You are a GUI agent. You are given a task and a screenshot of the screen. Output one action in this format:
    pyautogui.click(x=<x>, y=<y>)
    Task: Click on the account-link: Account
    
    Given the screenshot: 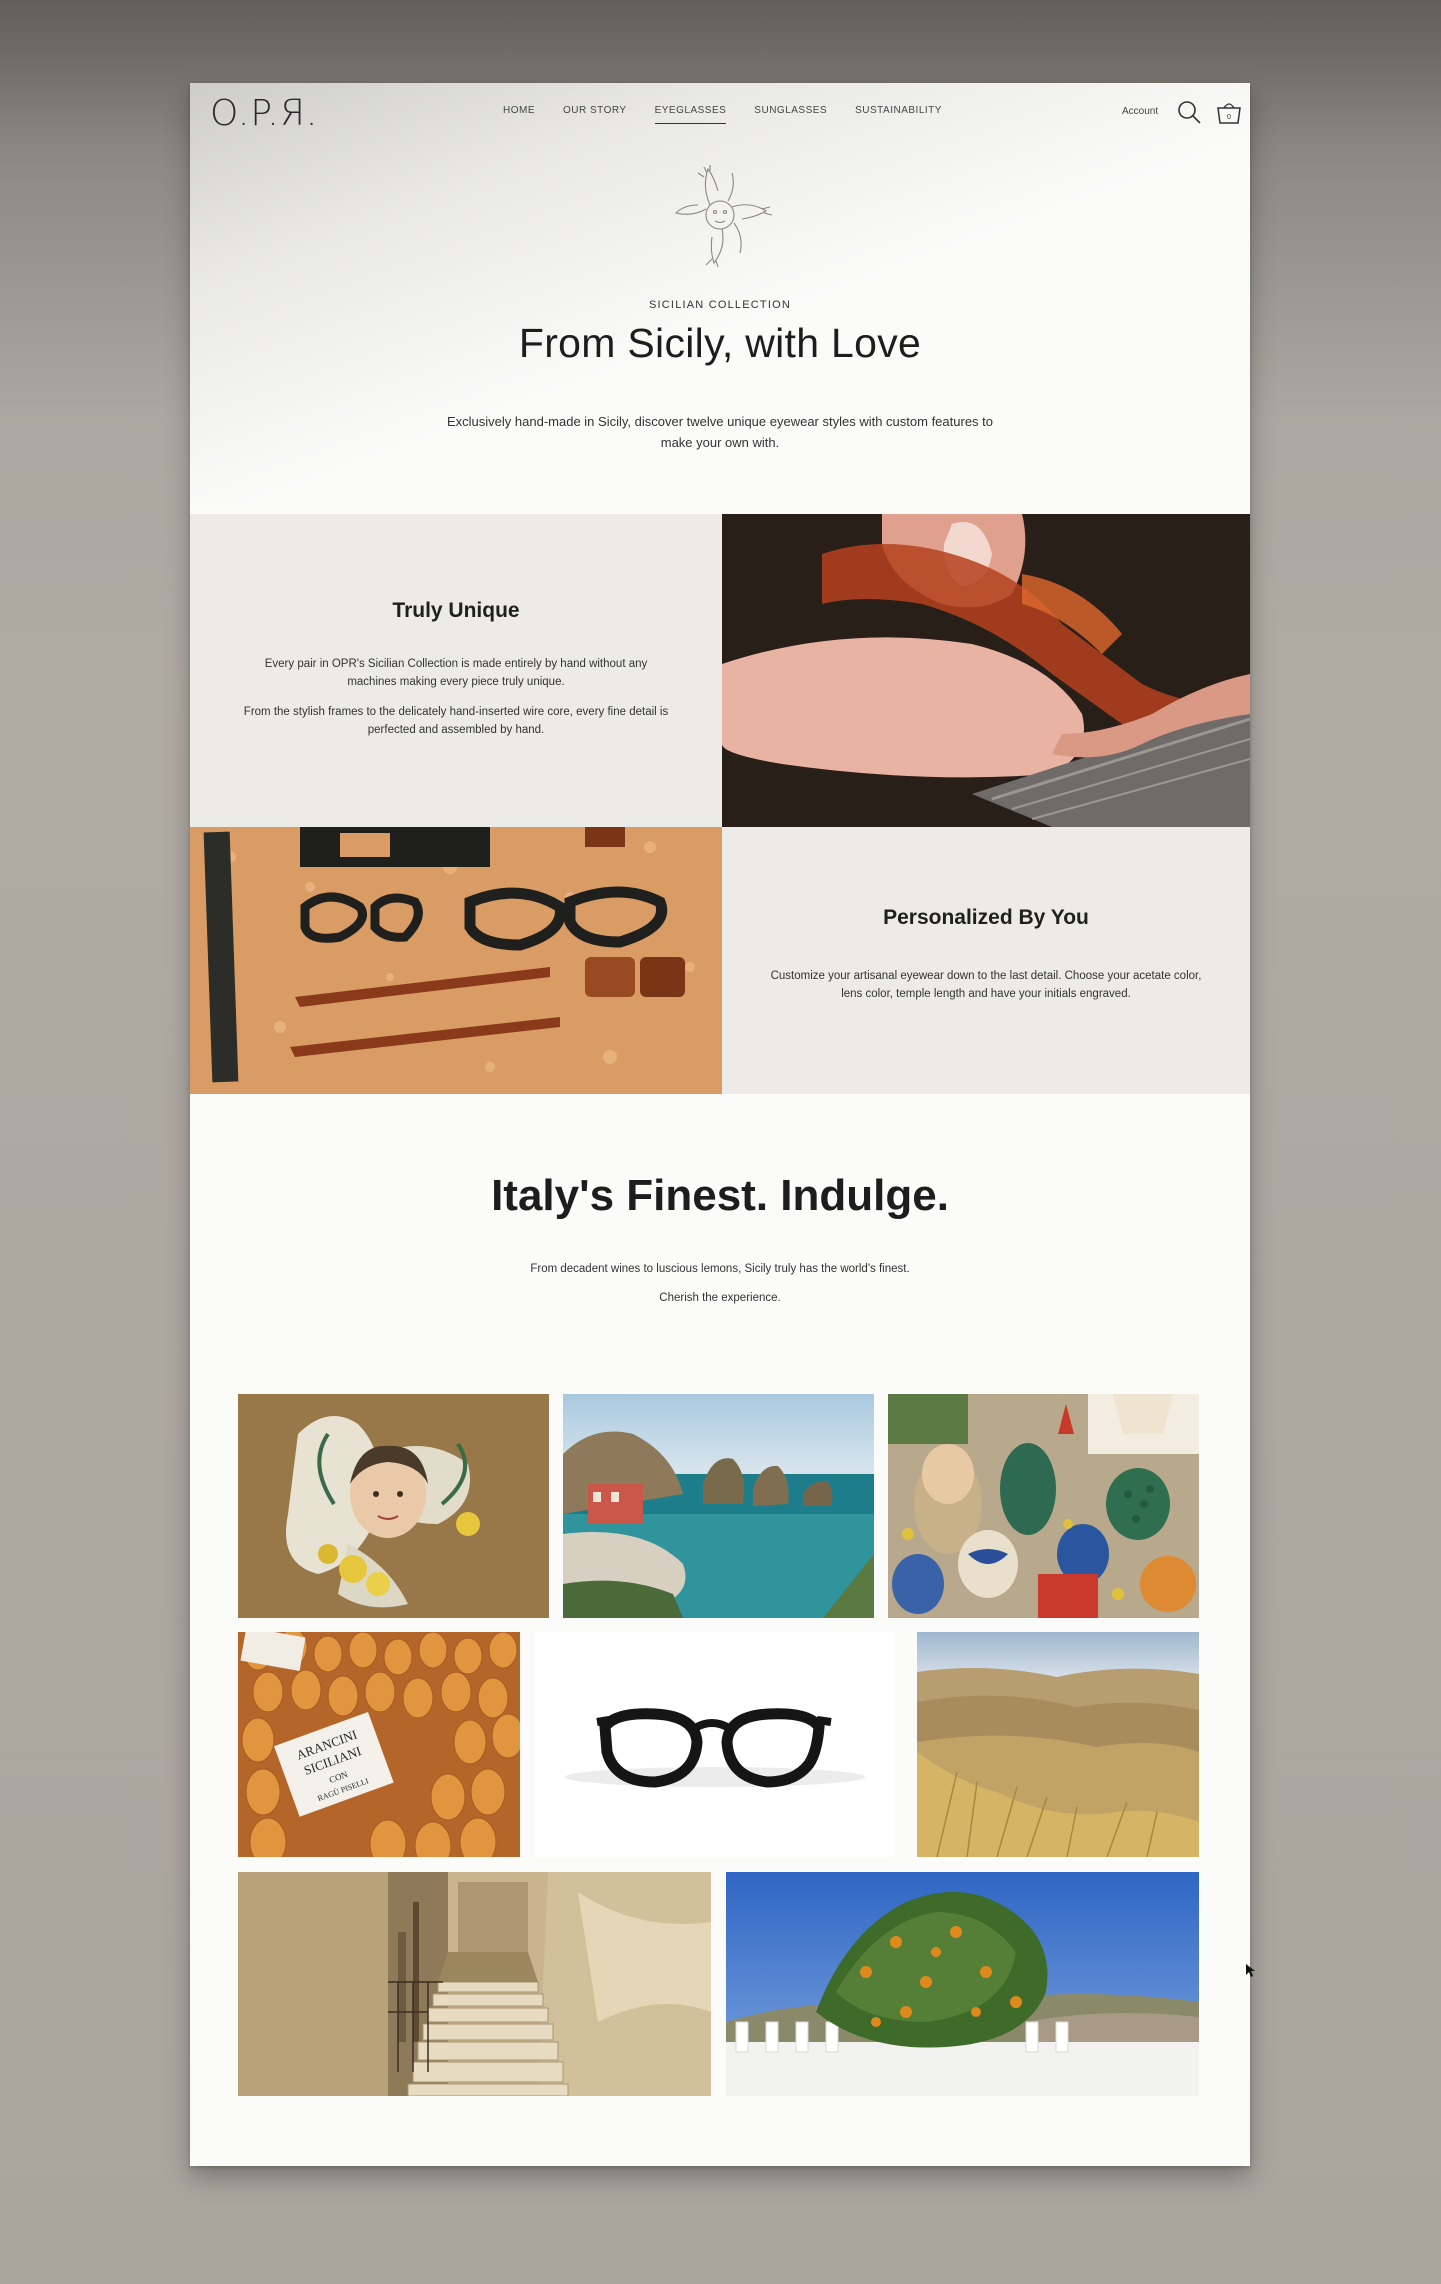 What is the action you would take?
    pyautogui.click(x=1140, y=111)
    